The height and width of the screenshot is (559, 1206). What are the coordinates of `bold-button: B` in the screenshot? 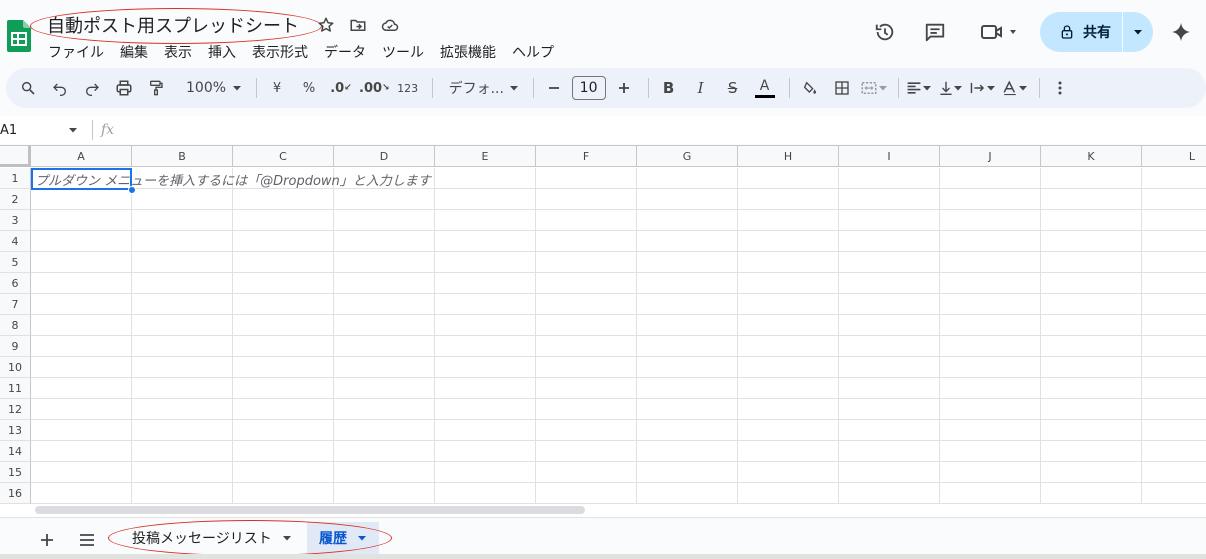 It's located at (669, 88).